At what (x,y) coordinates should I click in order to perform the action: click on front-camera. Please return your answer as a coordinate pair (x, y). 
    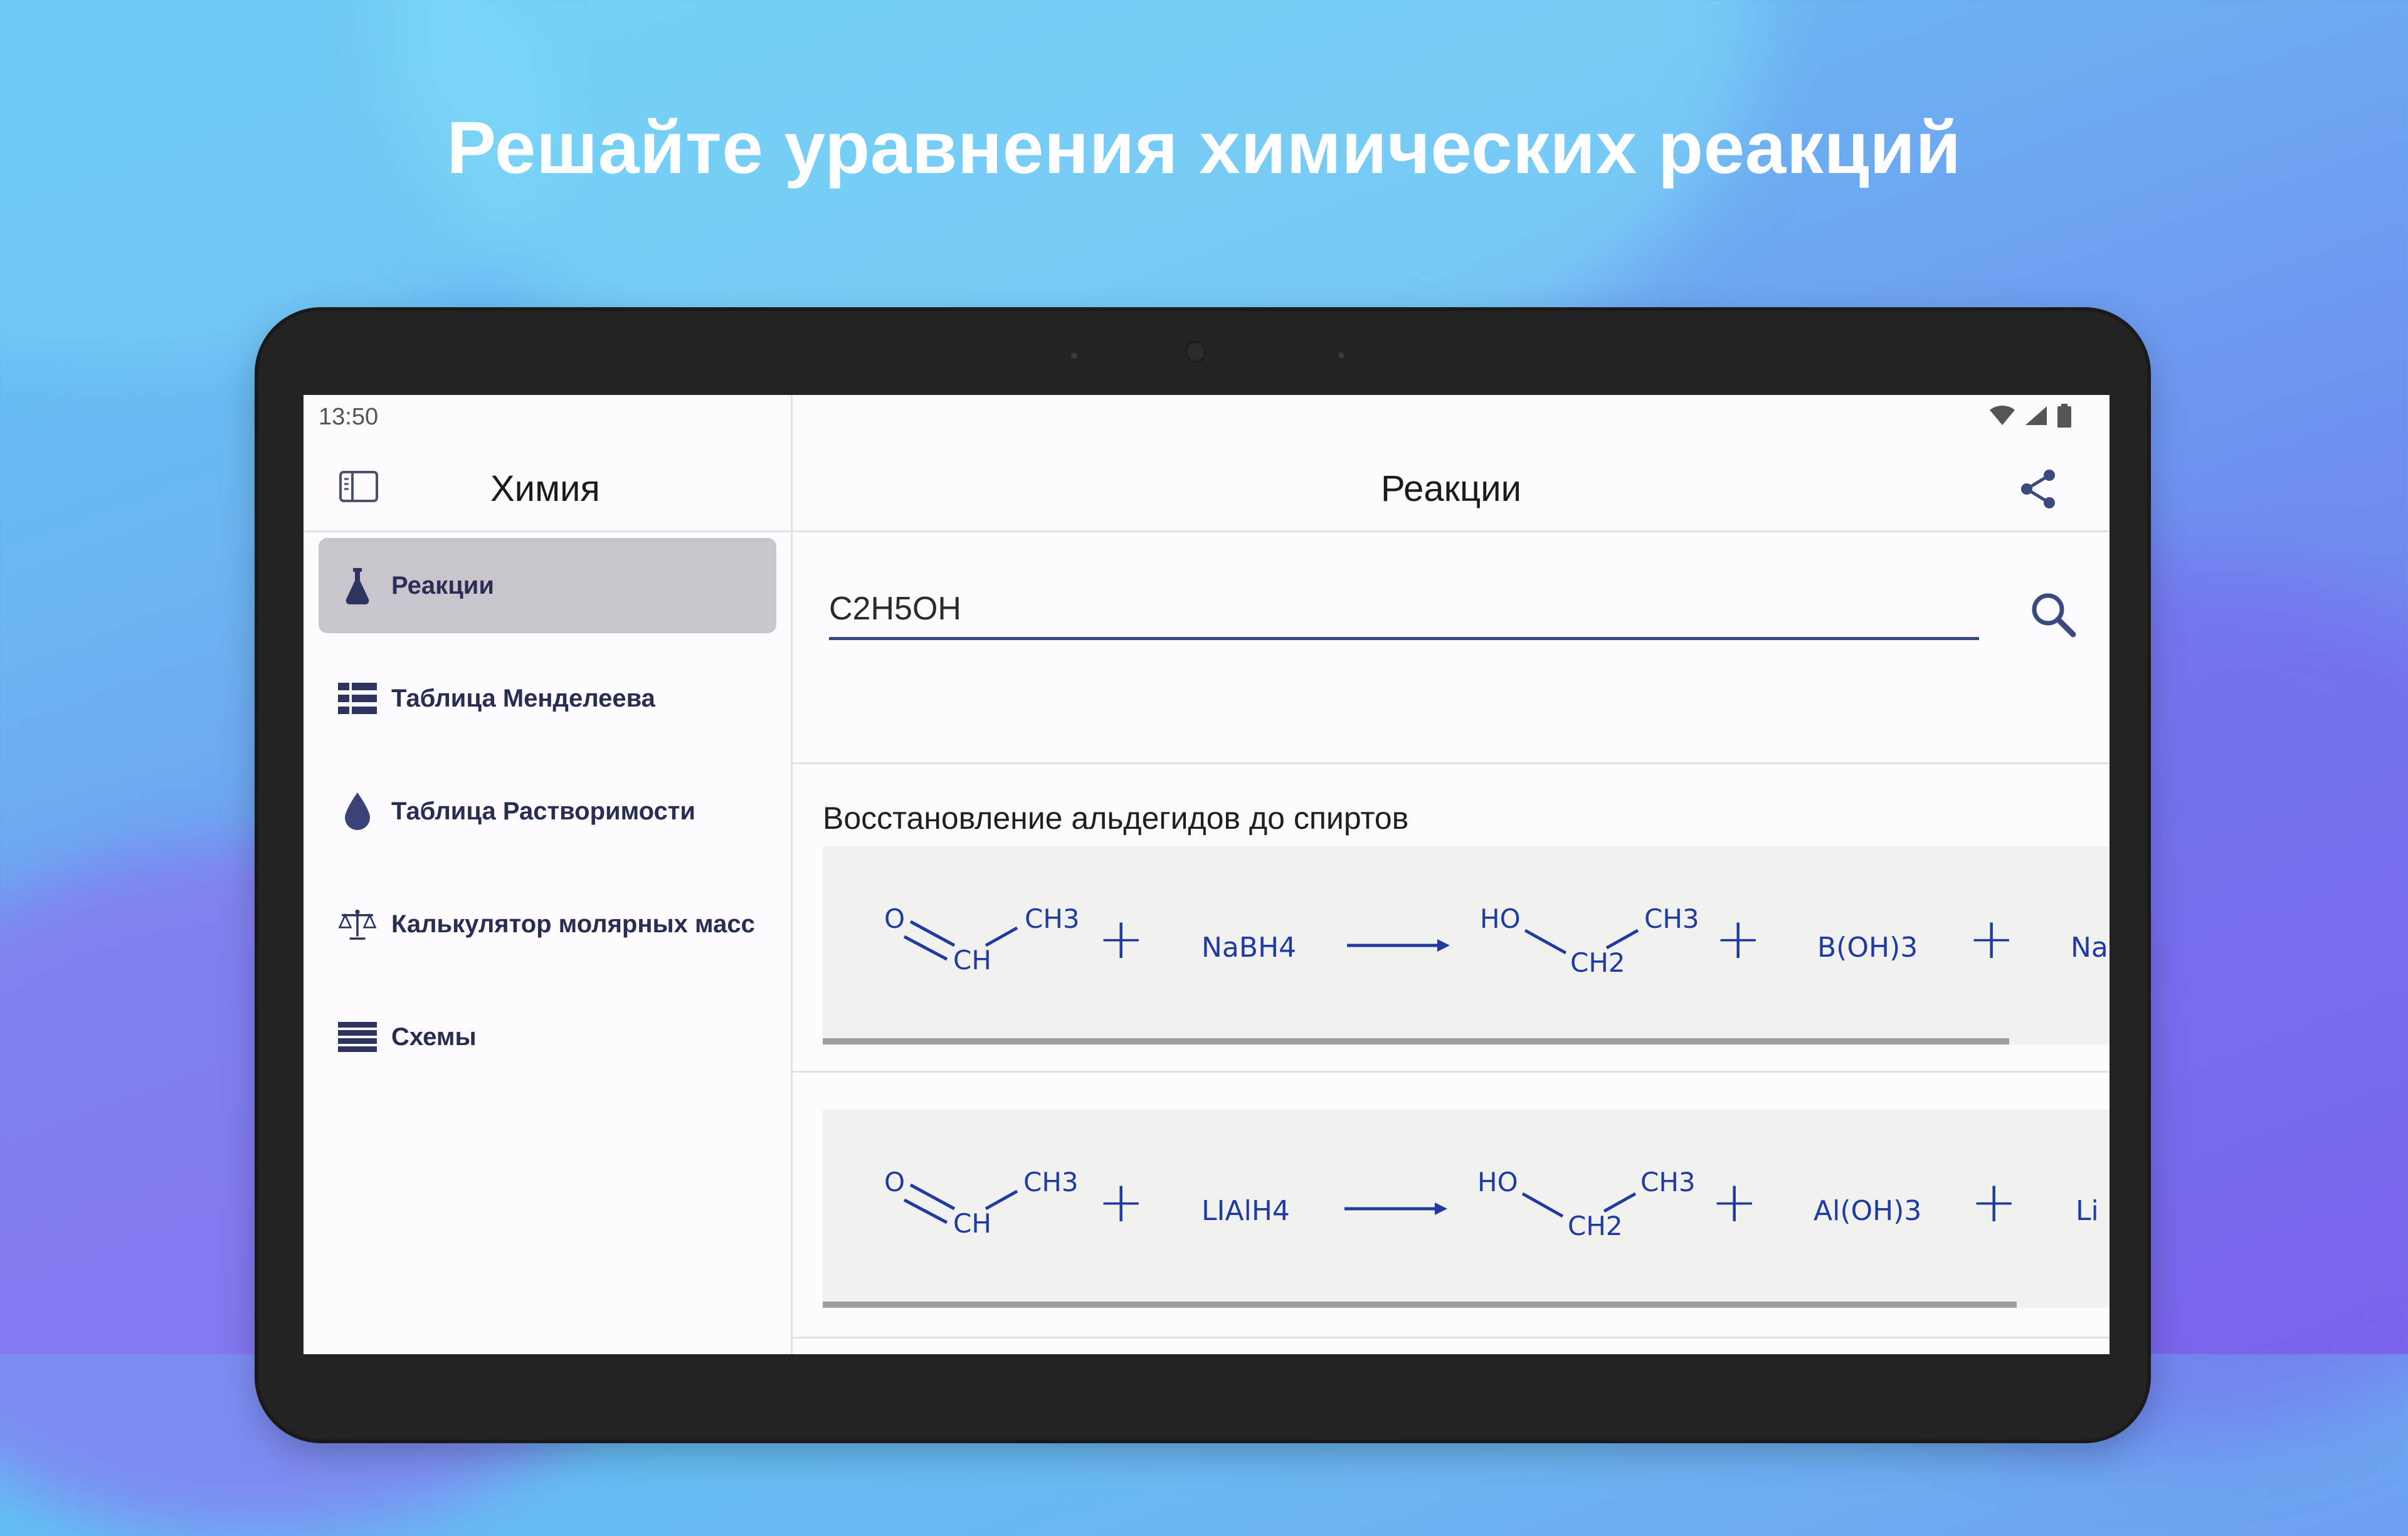
    Looking at the image, I should click on (1196, 351).